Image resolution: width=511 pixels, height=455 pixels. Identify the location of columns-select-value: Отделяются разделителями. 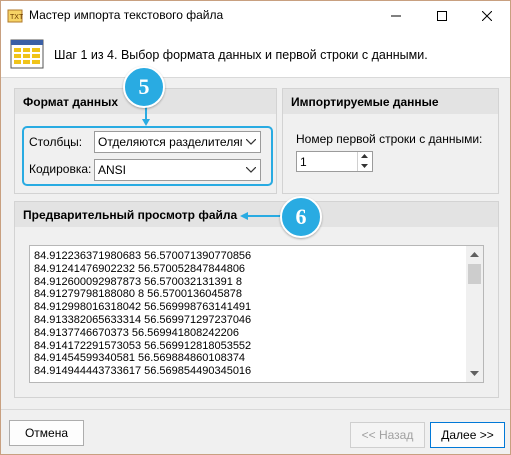
(176, 142).